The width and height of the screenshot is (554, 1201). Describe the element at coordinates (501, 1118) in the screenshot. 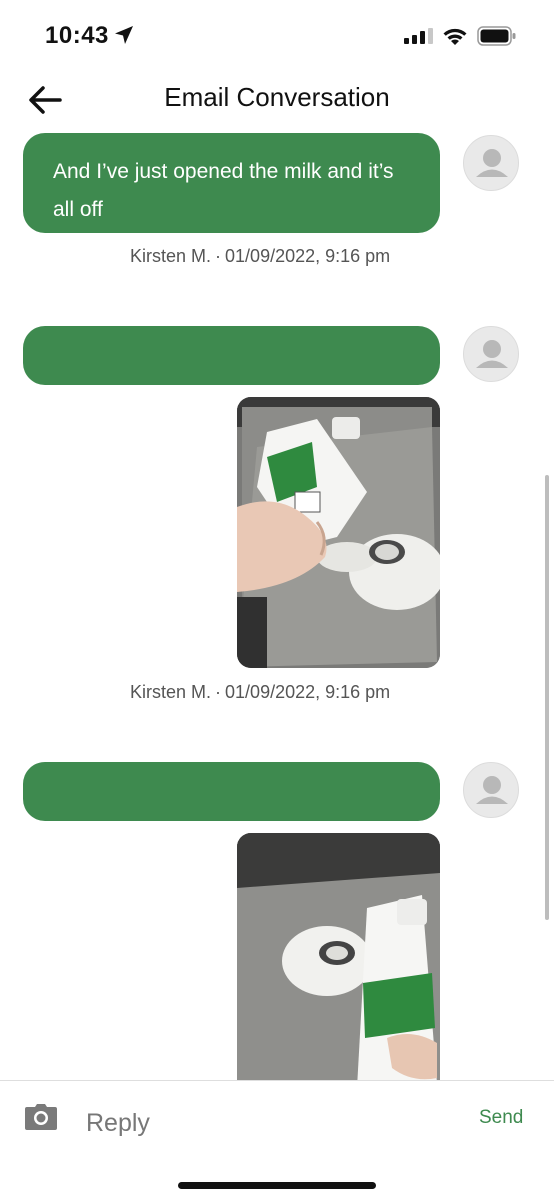

I see `send-button: Send` at that location.